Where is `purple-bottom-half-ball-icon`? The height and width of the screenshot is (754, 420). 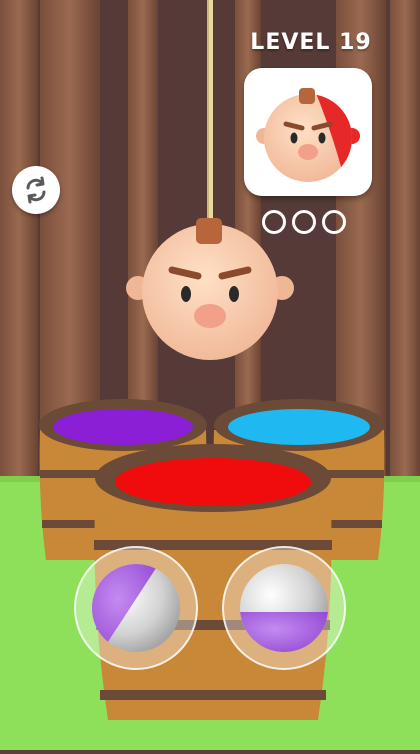 purple-bottom-half-ball-icon is located at coordinates (284, 608).